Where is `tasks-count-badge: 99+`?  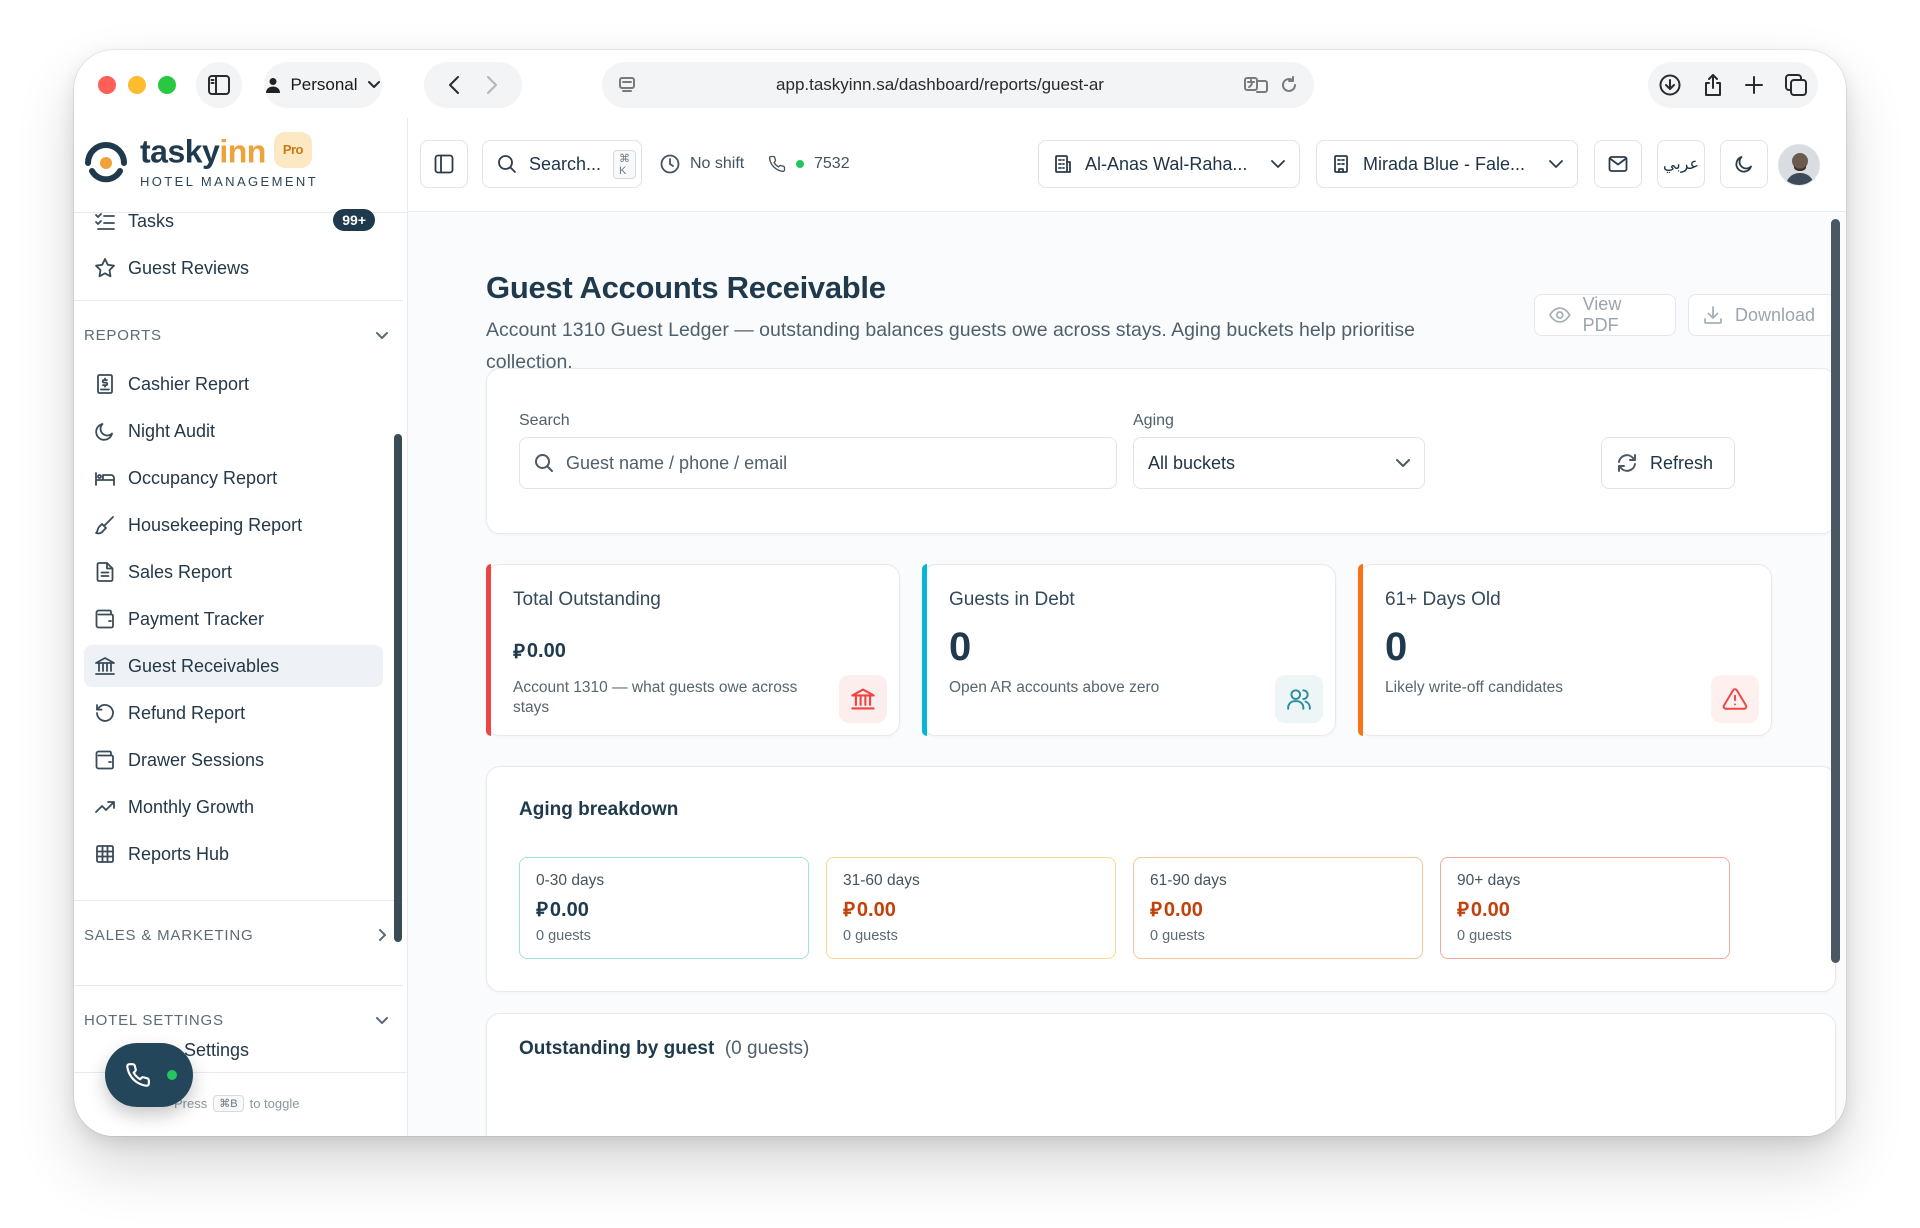 tasks-count-badge: 99+ is located at coordinates (354, 220).